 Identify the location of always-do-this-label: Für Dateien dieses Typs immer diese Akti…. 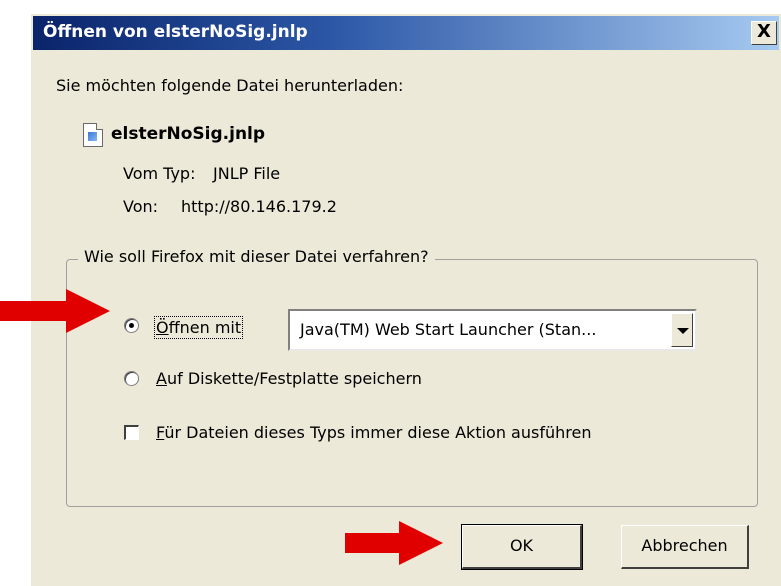
(373, 432).